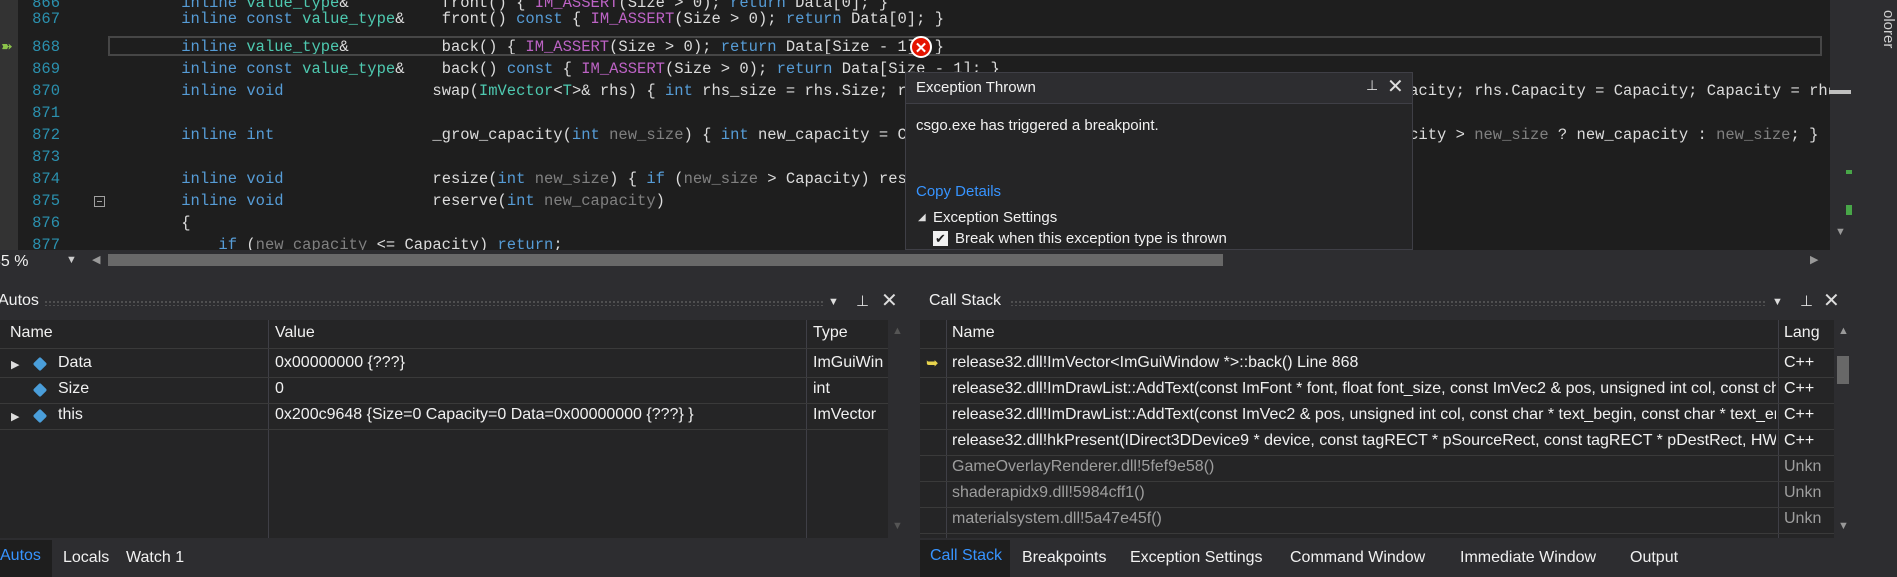  I want to click on column-header-value: Value, so click(295, 333).